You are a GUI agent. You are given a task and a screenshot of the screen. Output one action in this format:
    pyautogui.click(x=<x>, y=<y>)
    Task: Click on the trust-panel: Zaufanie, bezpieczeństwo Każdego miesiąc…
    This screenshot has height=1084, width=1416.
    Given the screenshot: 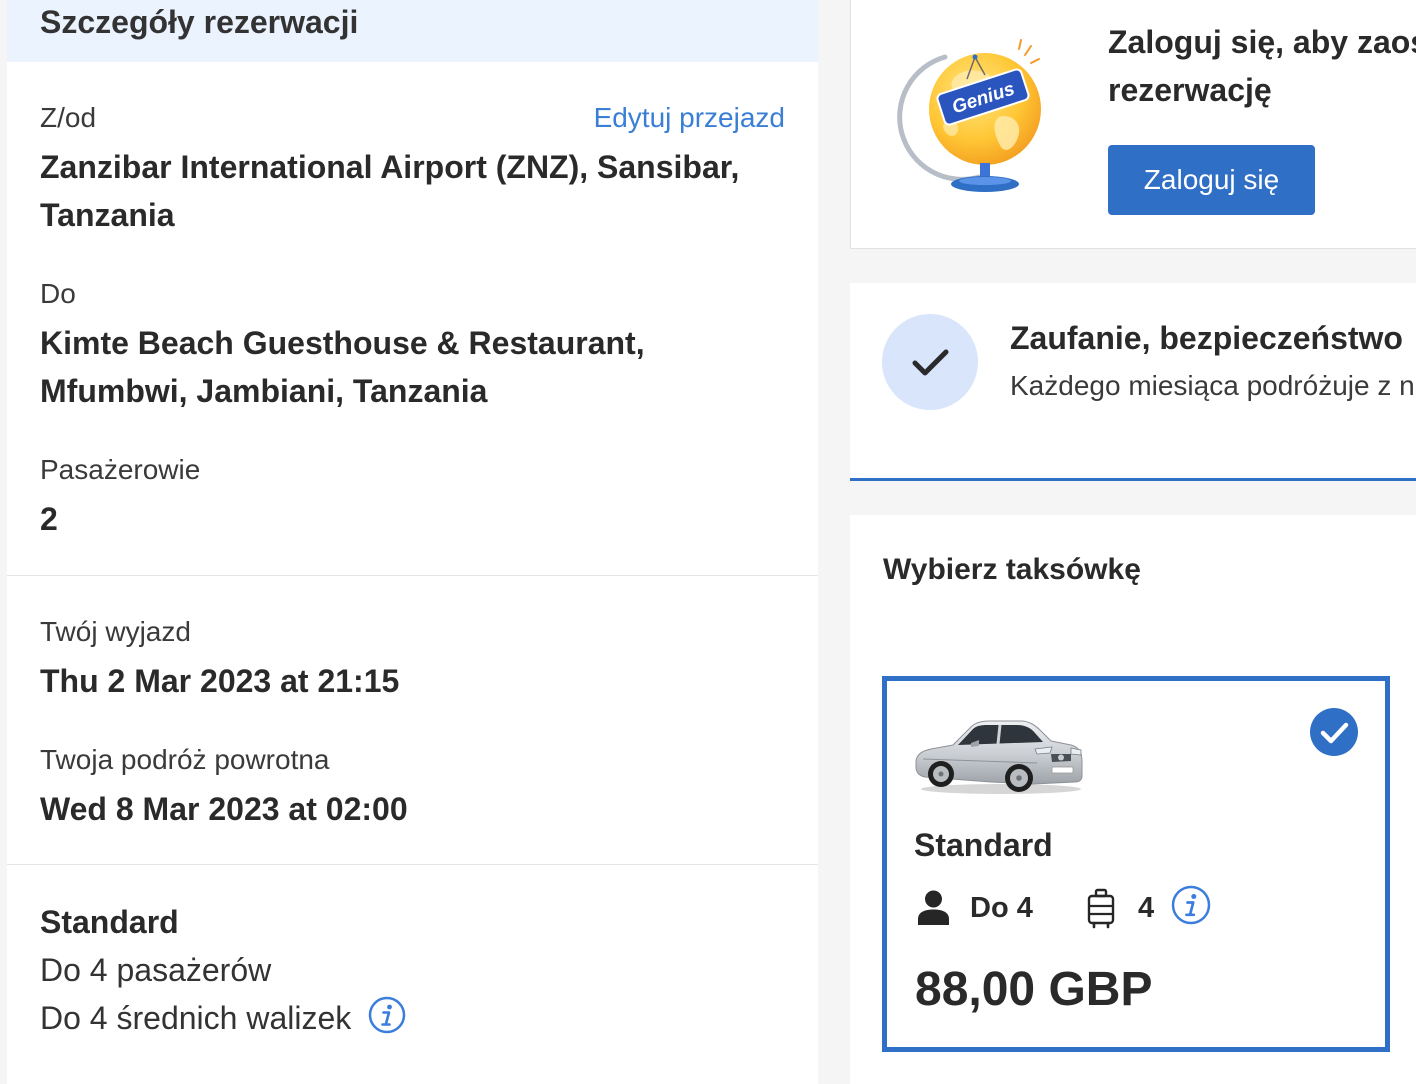 What is the action you would take?
    pyautogui.click(x=1133, y=382)
    